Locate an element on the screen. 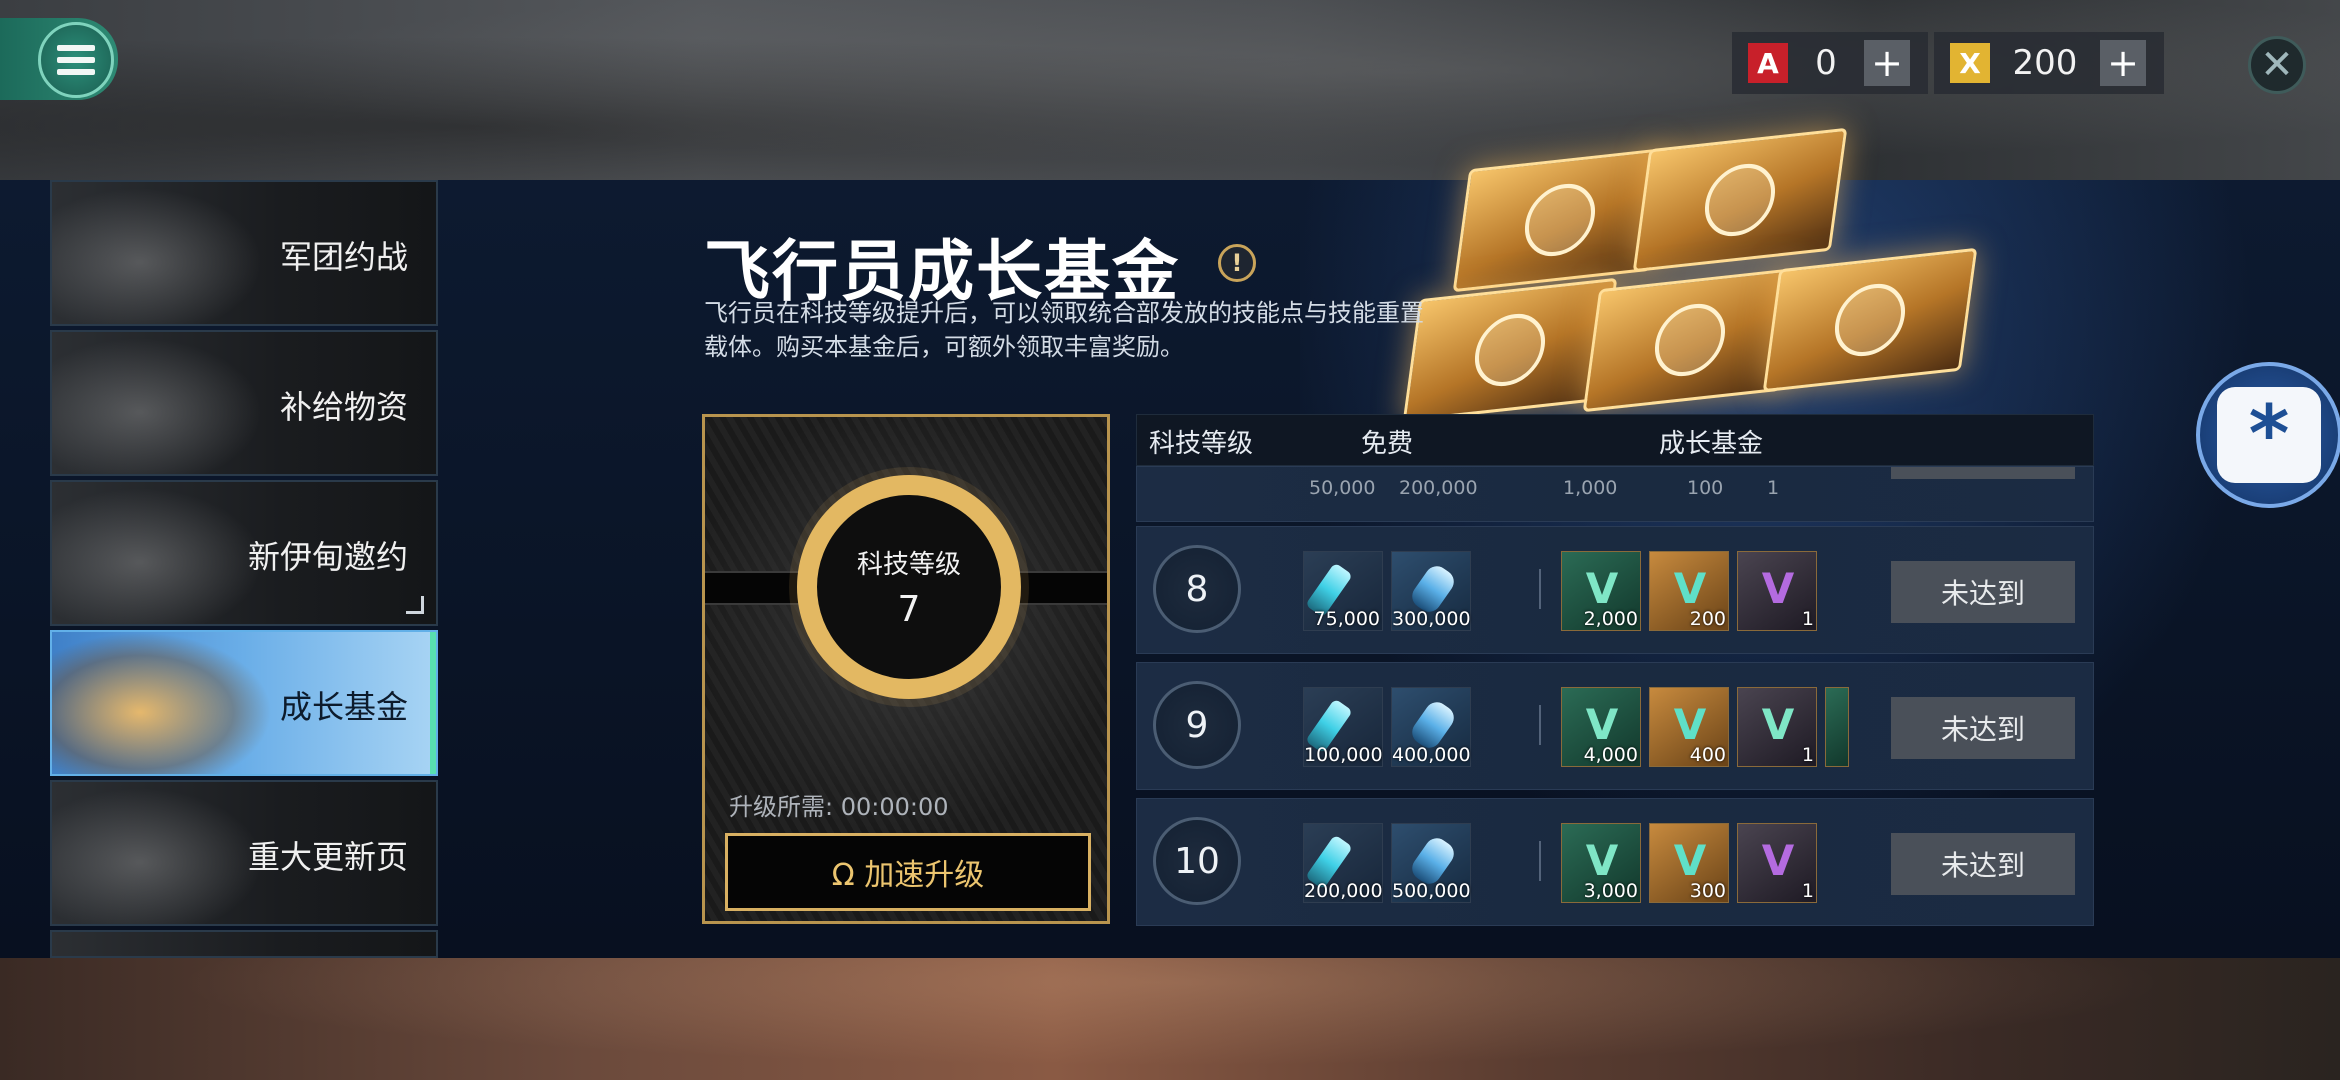 The image size is (2340, 1080). menu-button is located at coordinates (76, 60).